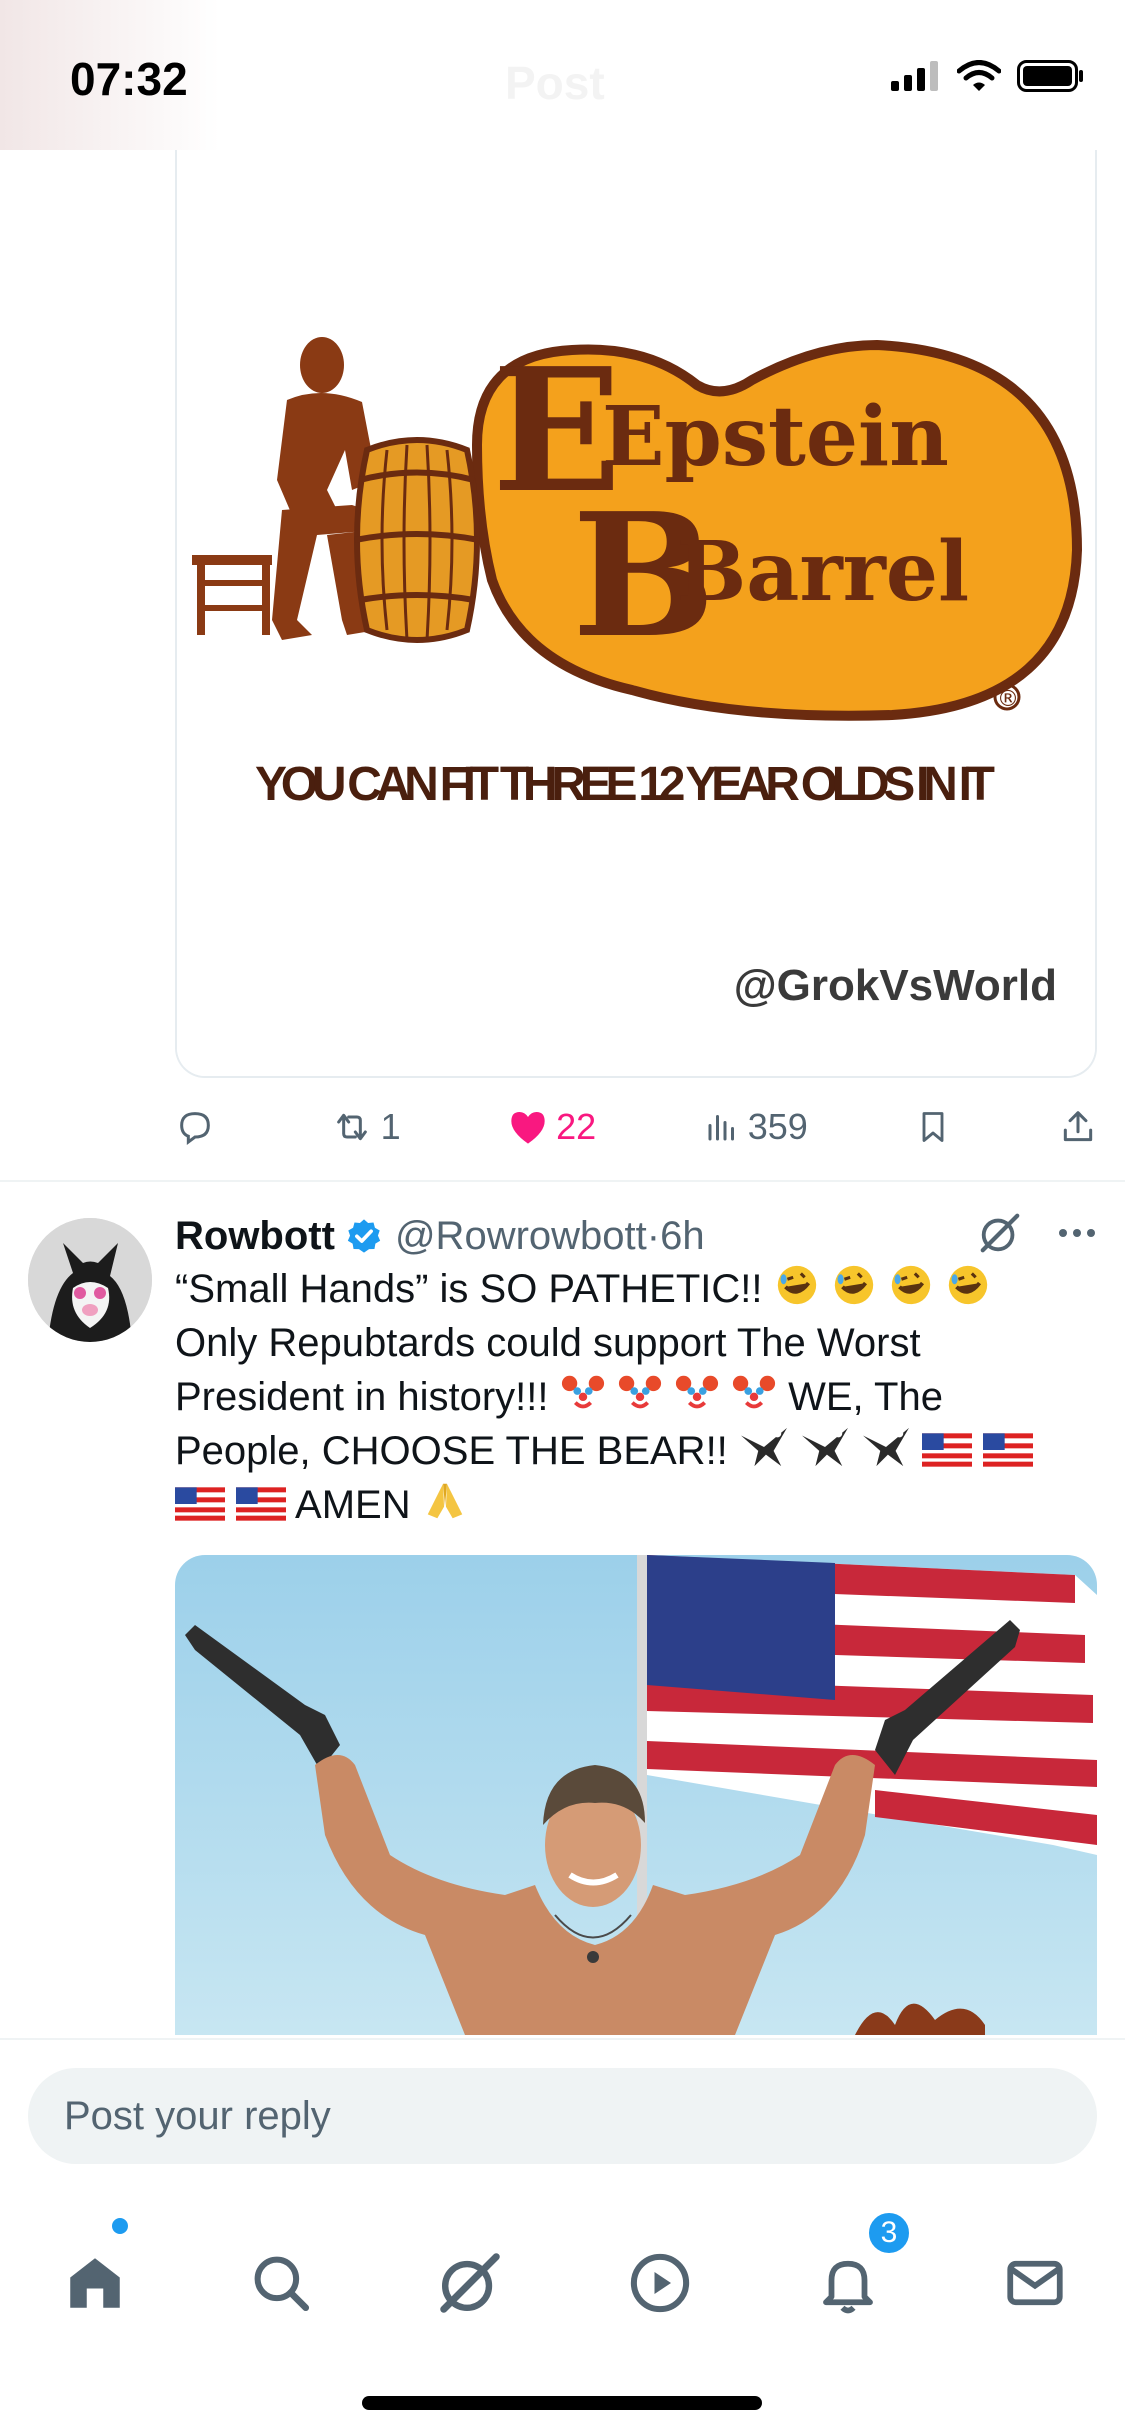 This screenshot has height=2436, width=1125. I want to click on post-text-segment: AMEN, so click(358, 1505).